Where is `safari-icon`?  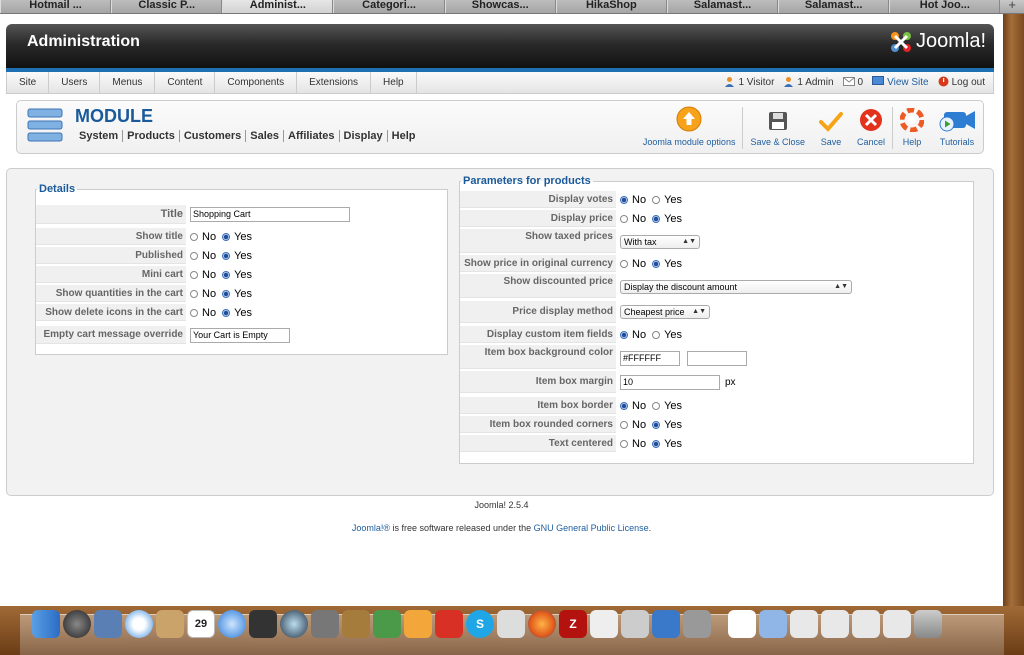
safari-icon is located at coordinates (139, 624).